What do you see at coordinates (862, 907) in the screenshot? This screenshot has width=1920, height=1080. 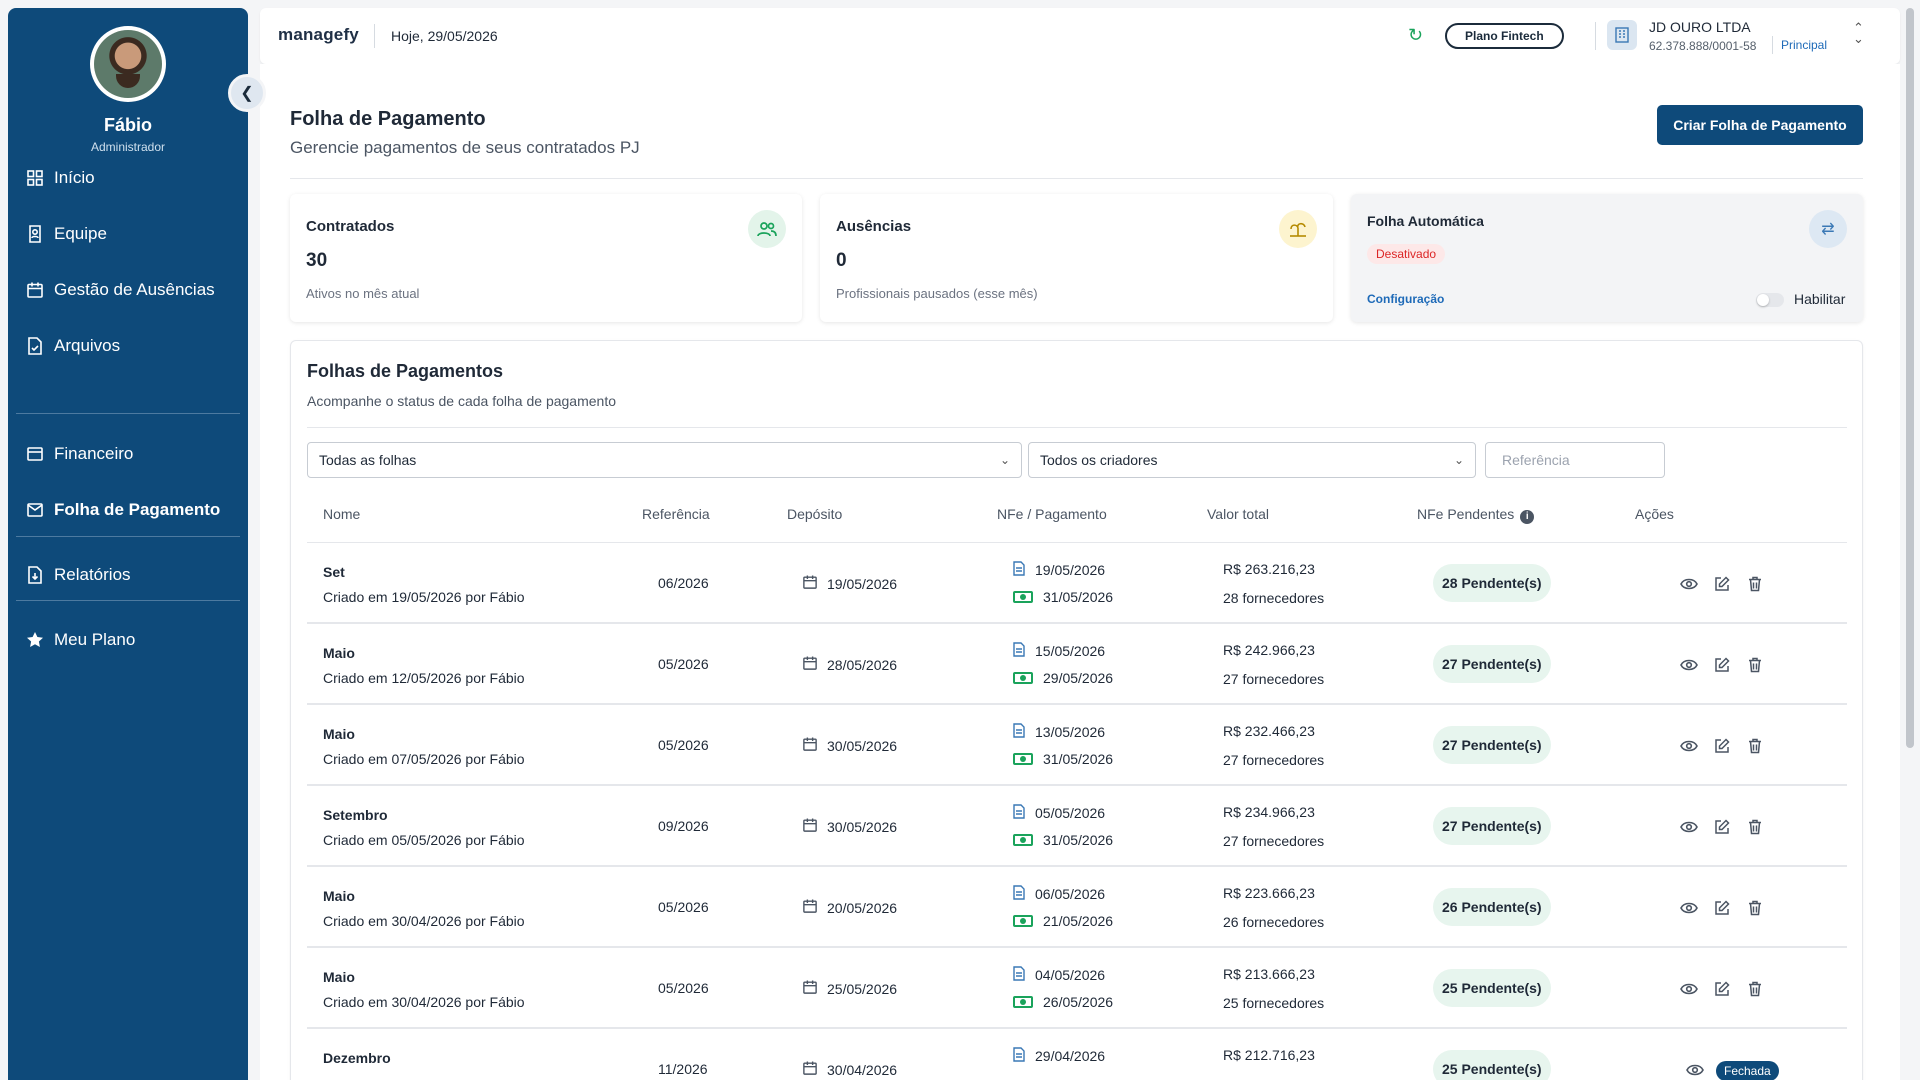 I see `deposit-date: 20/05/2026` at bounding box center [862, 907].